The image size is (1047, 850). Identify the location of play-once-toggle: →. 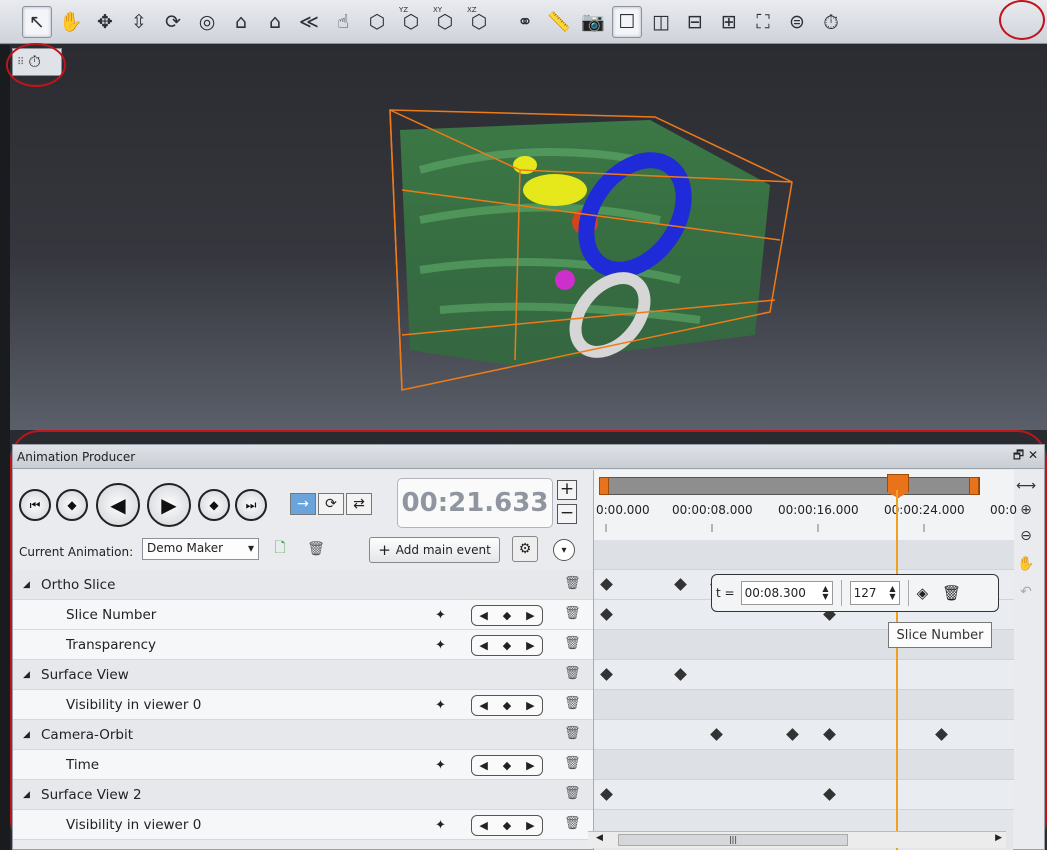
(303, 504).